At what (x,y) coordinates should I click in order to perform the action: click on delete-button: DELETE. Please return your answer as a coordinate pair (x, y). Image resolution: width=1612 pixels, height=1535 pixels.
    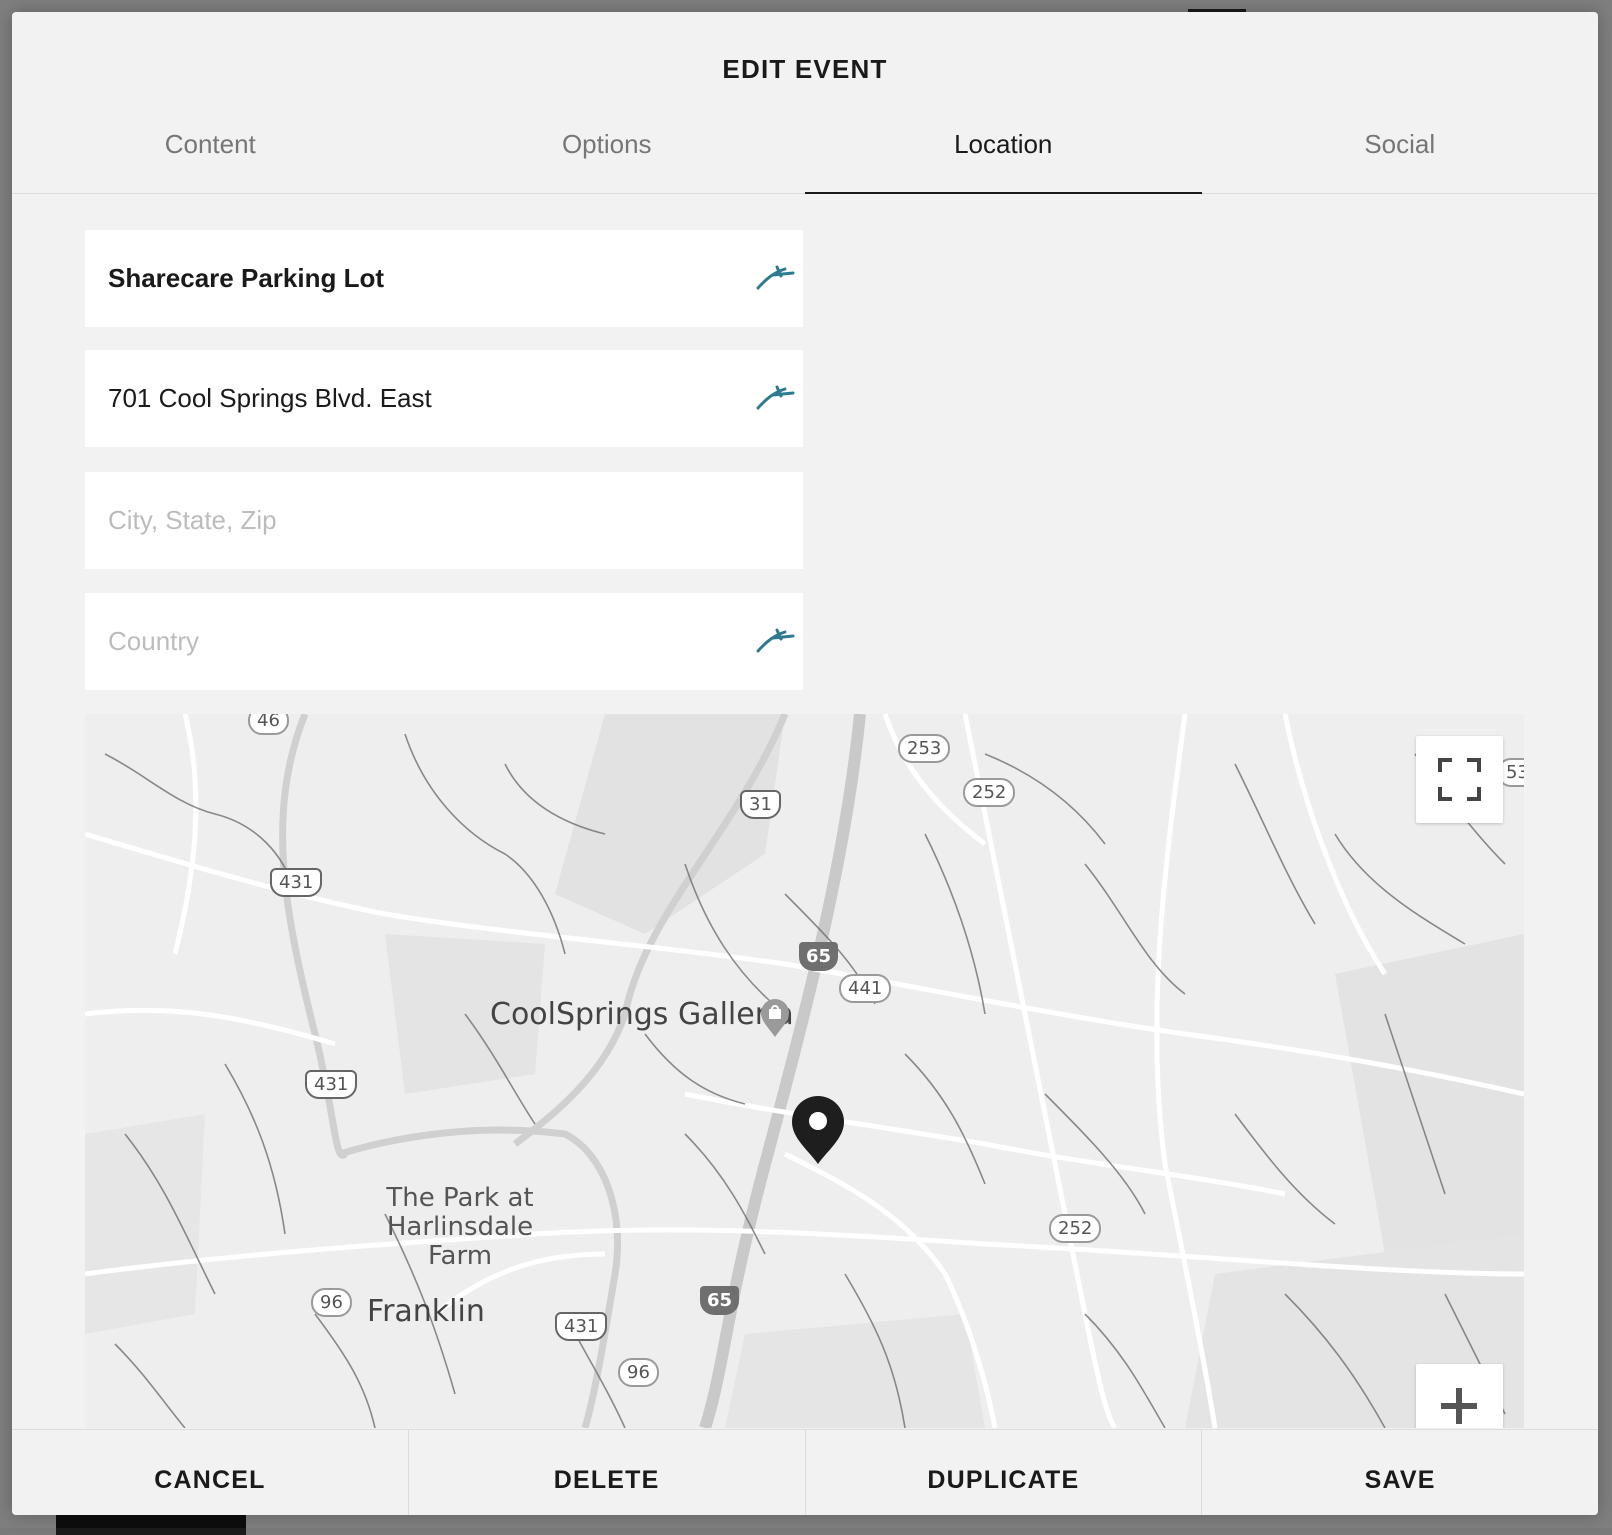
    Looking at the image, I should click on (607, 1472).